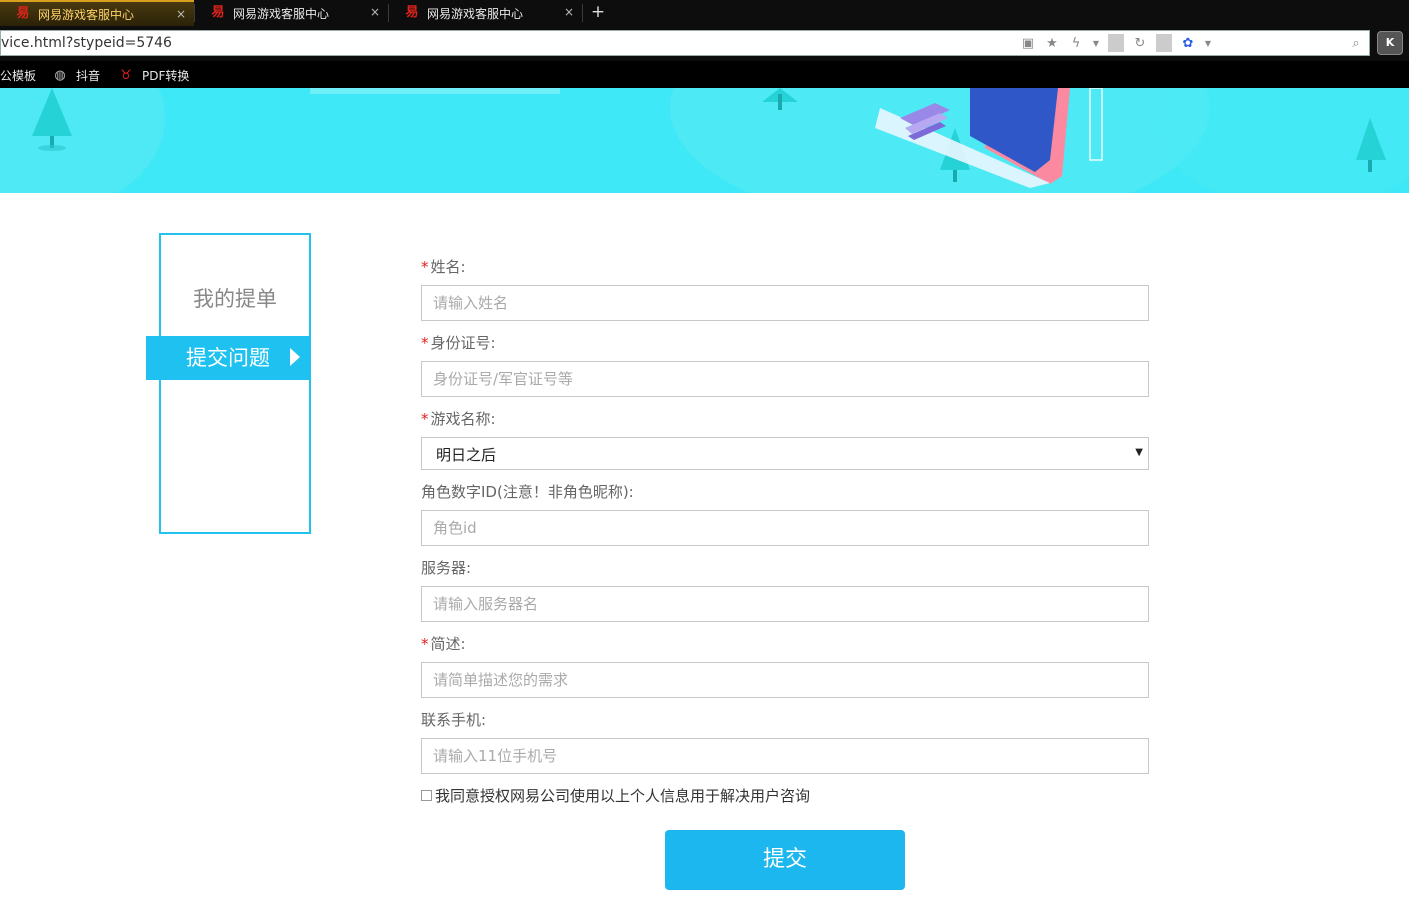  What do you see at coordinates (785, 604) in the screenshot?
I see `server-input` at bounding box center [785, 604].